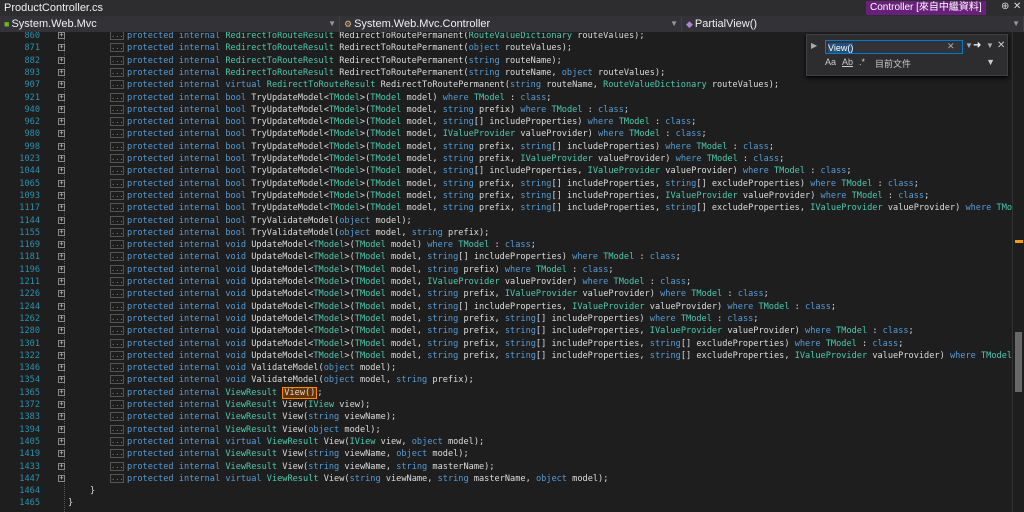  I want to click on scrollbar-thumb, so click(1018, 362).